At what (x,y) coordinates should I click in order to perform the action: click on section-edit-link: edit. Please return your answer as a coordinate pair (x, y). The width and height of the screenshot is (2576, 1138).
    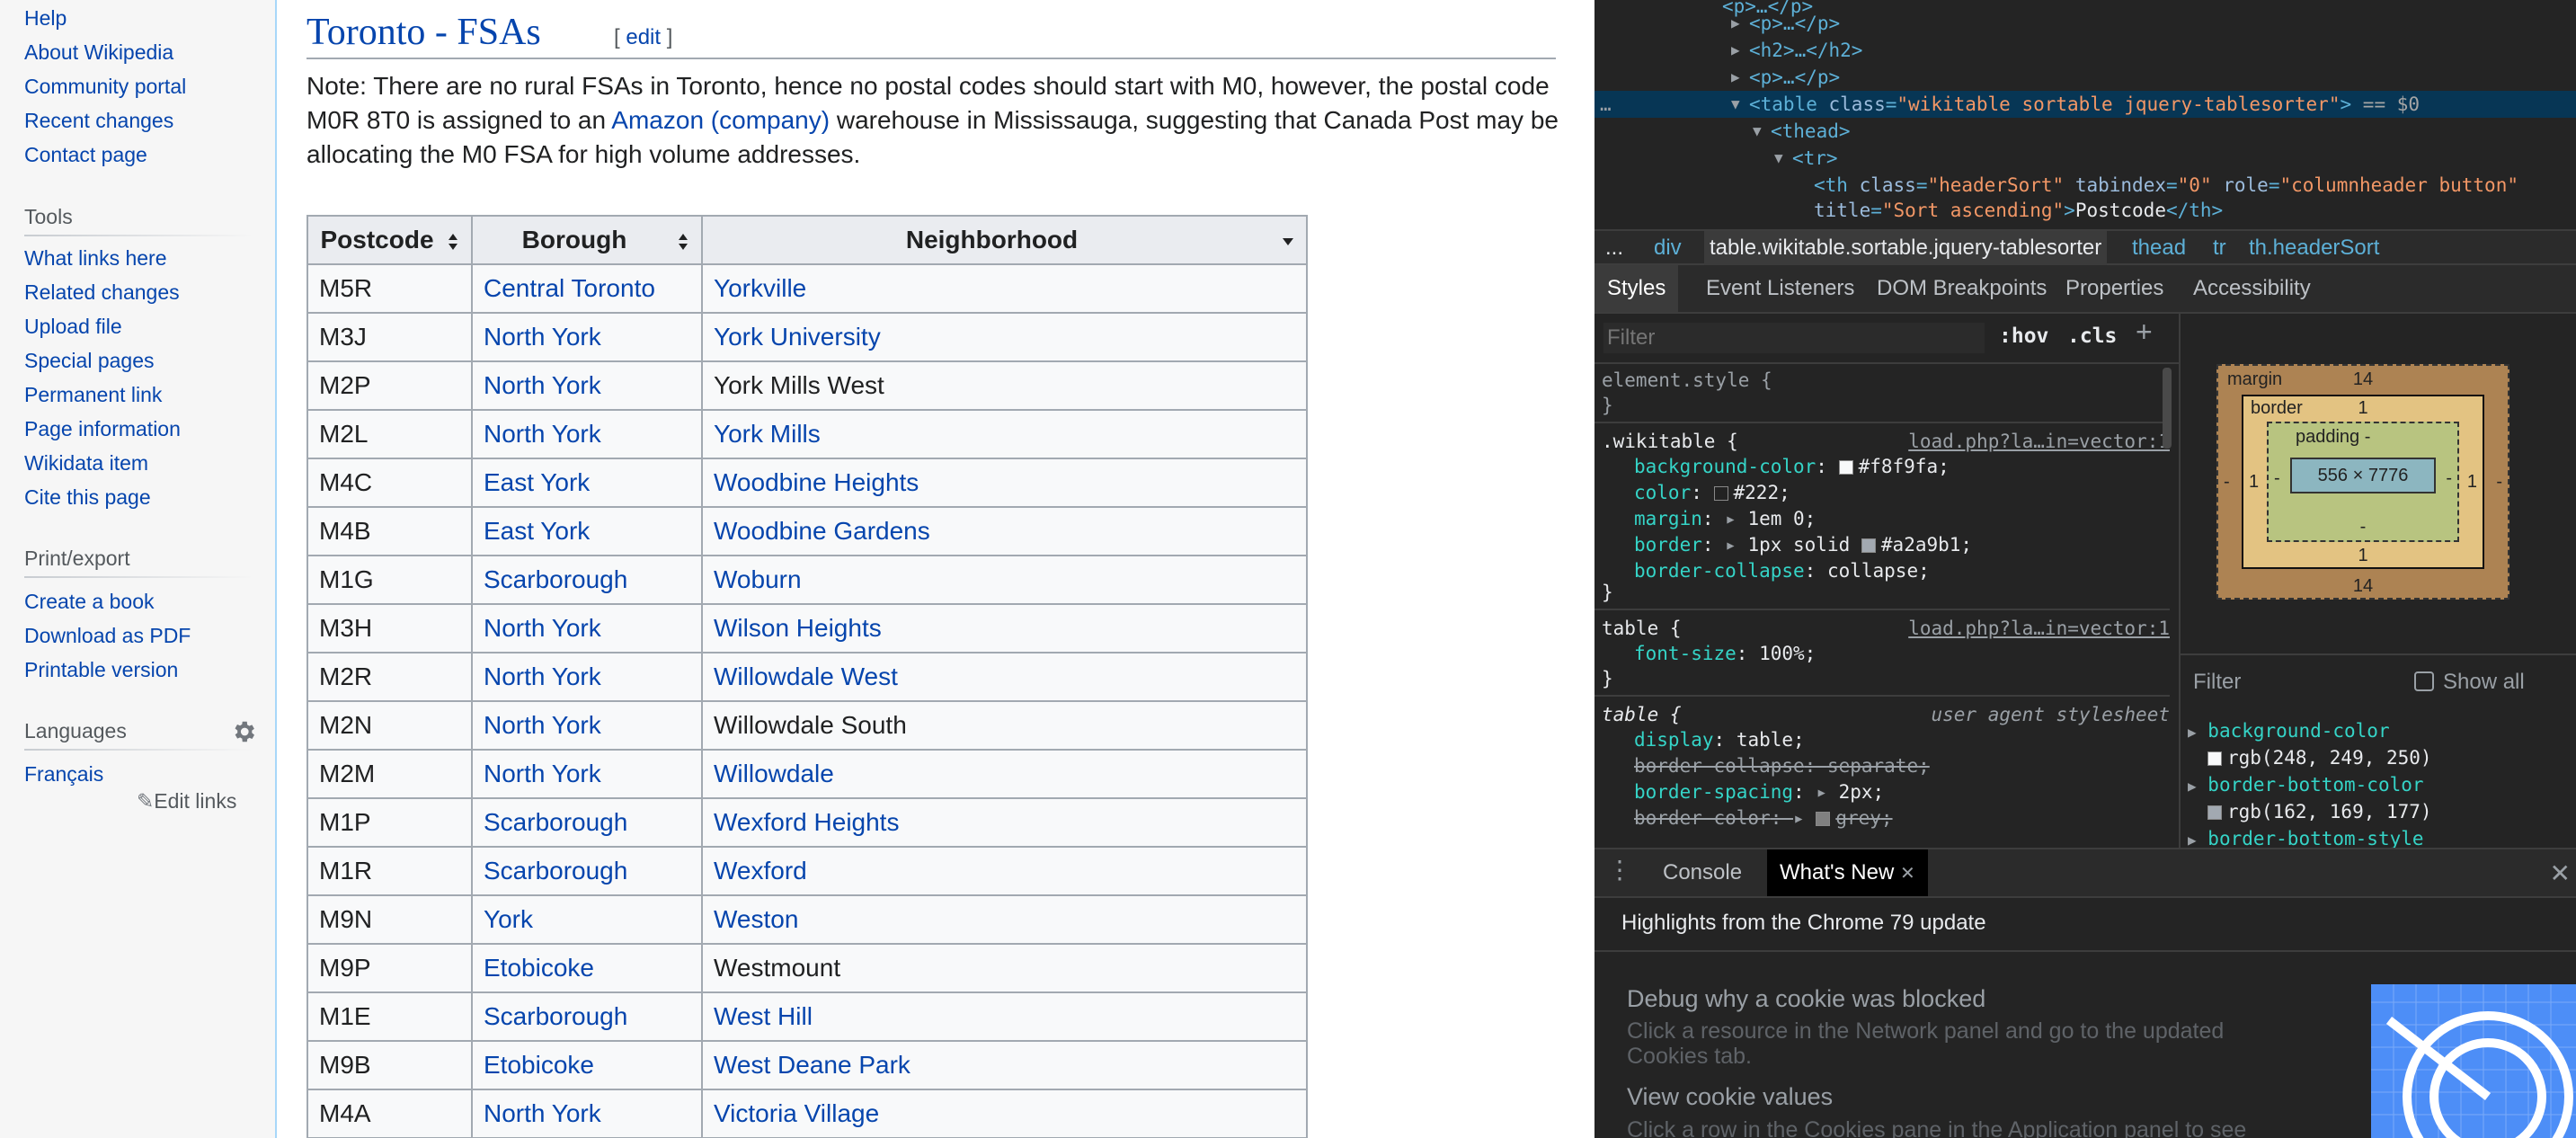
    Looking at the image, I should click on (643, 37).